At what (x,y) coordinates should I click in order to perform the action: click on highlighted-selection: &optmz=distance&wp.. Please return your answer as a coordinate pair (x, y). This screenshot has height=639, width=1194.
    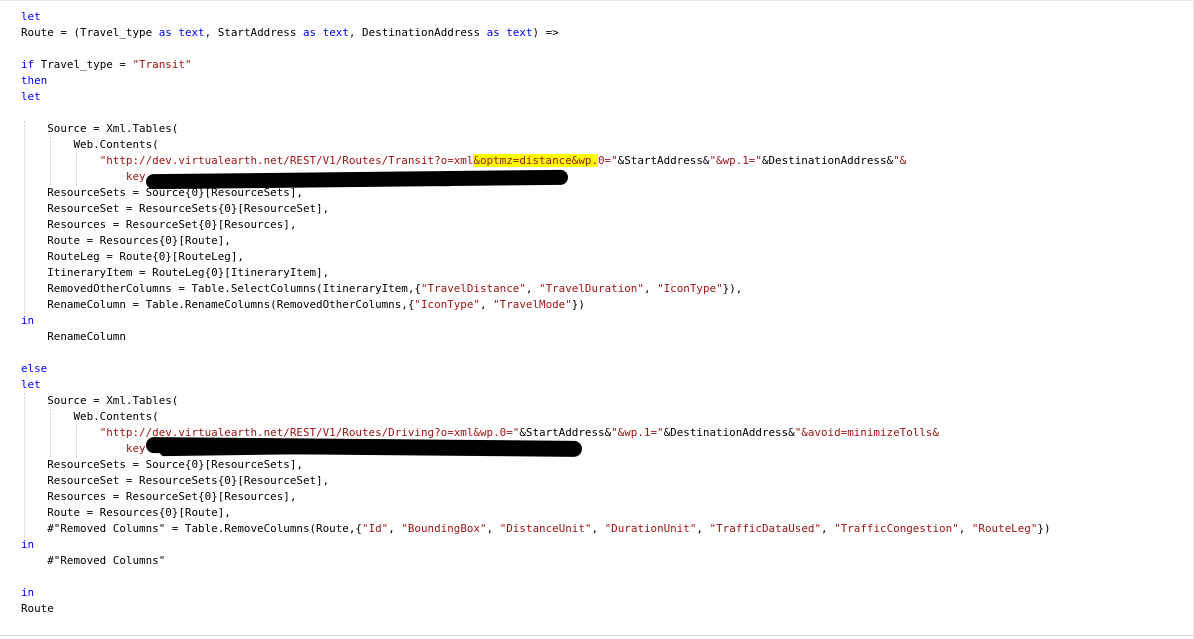
    Looking at the image, I should click on (535, 160).